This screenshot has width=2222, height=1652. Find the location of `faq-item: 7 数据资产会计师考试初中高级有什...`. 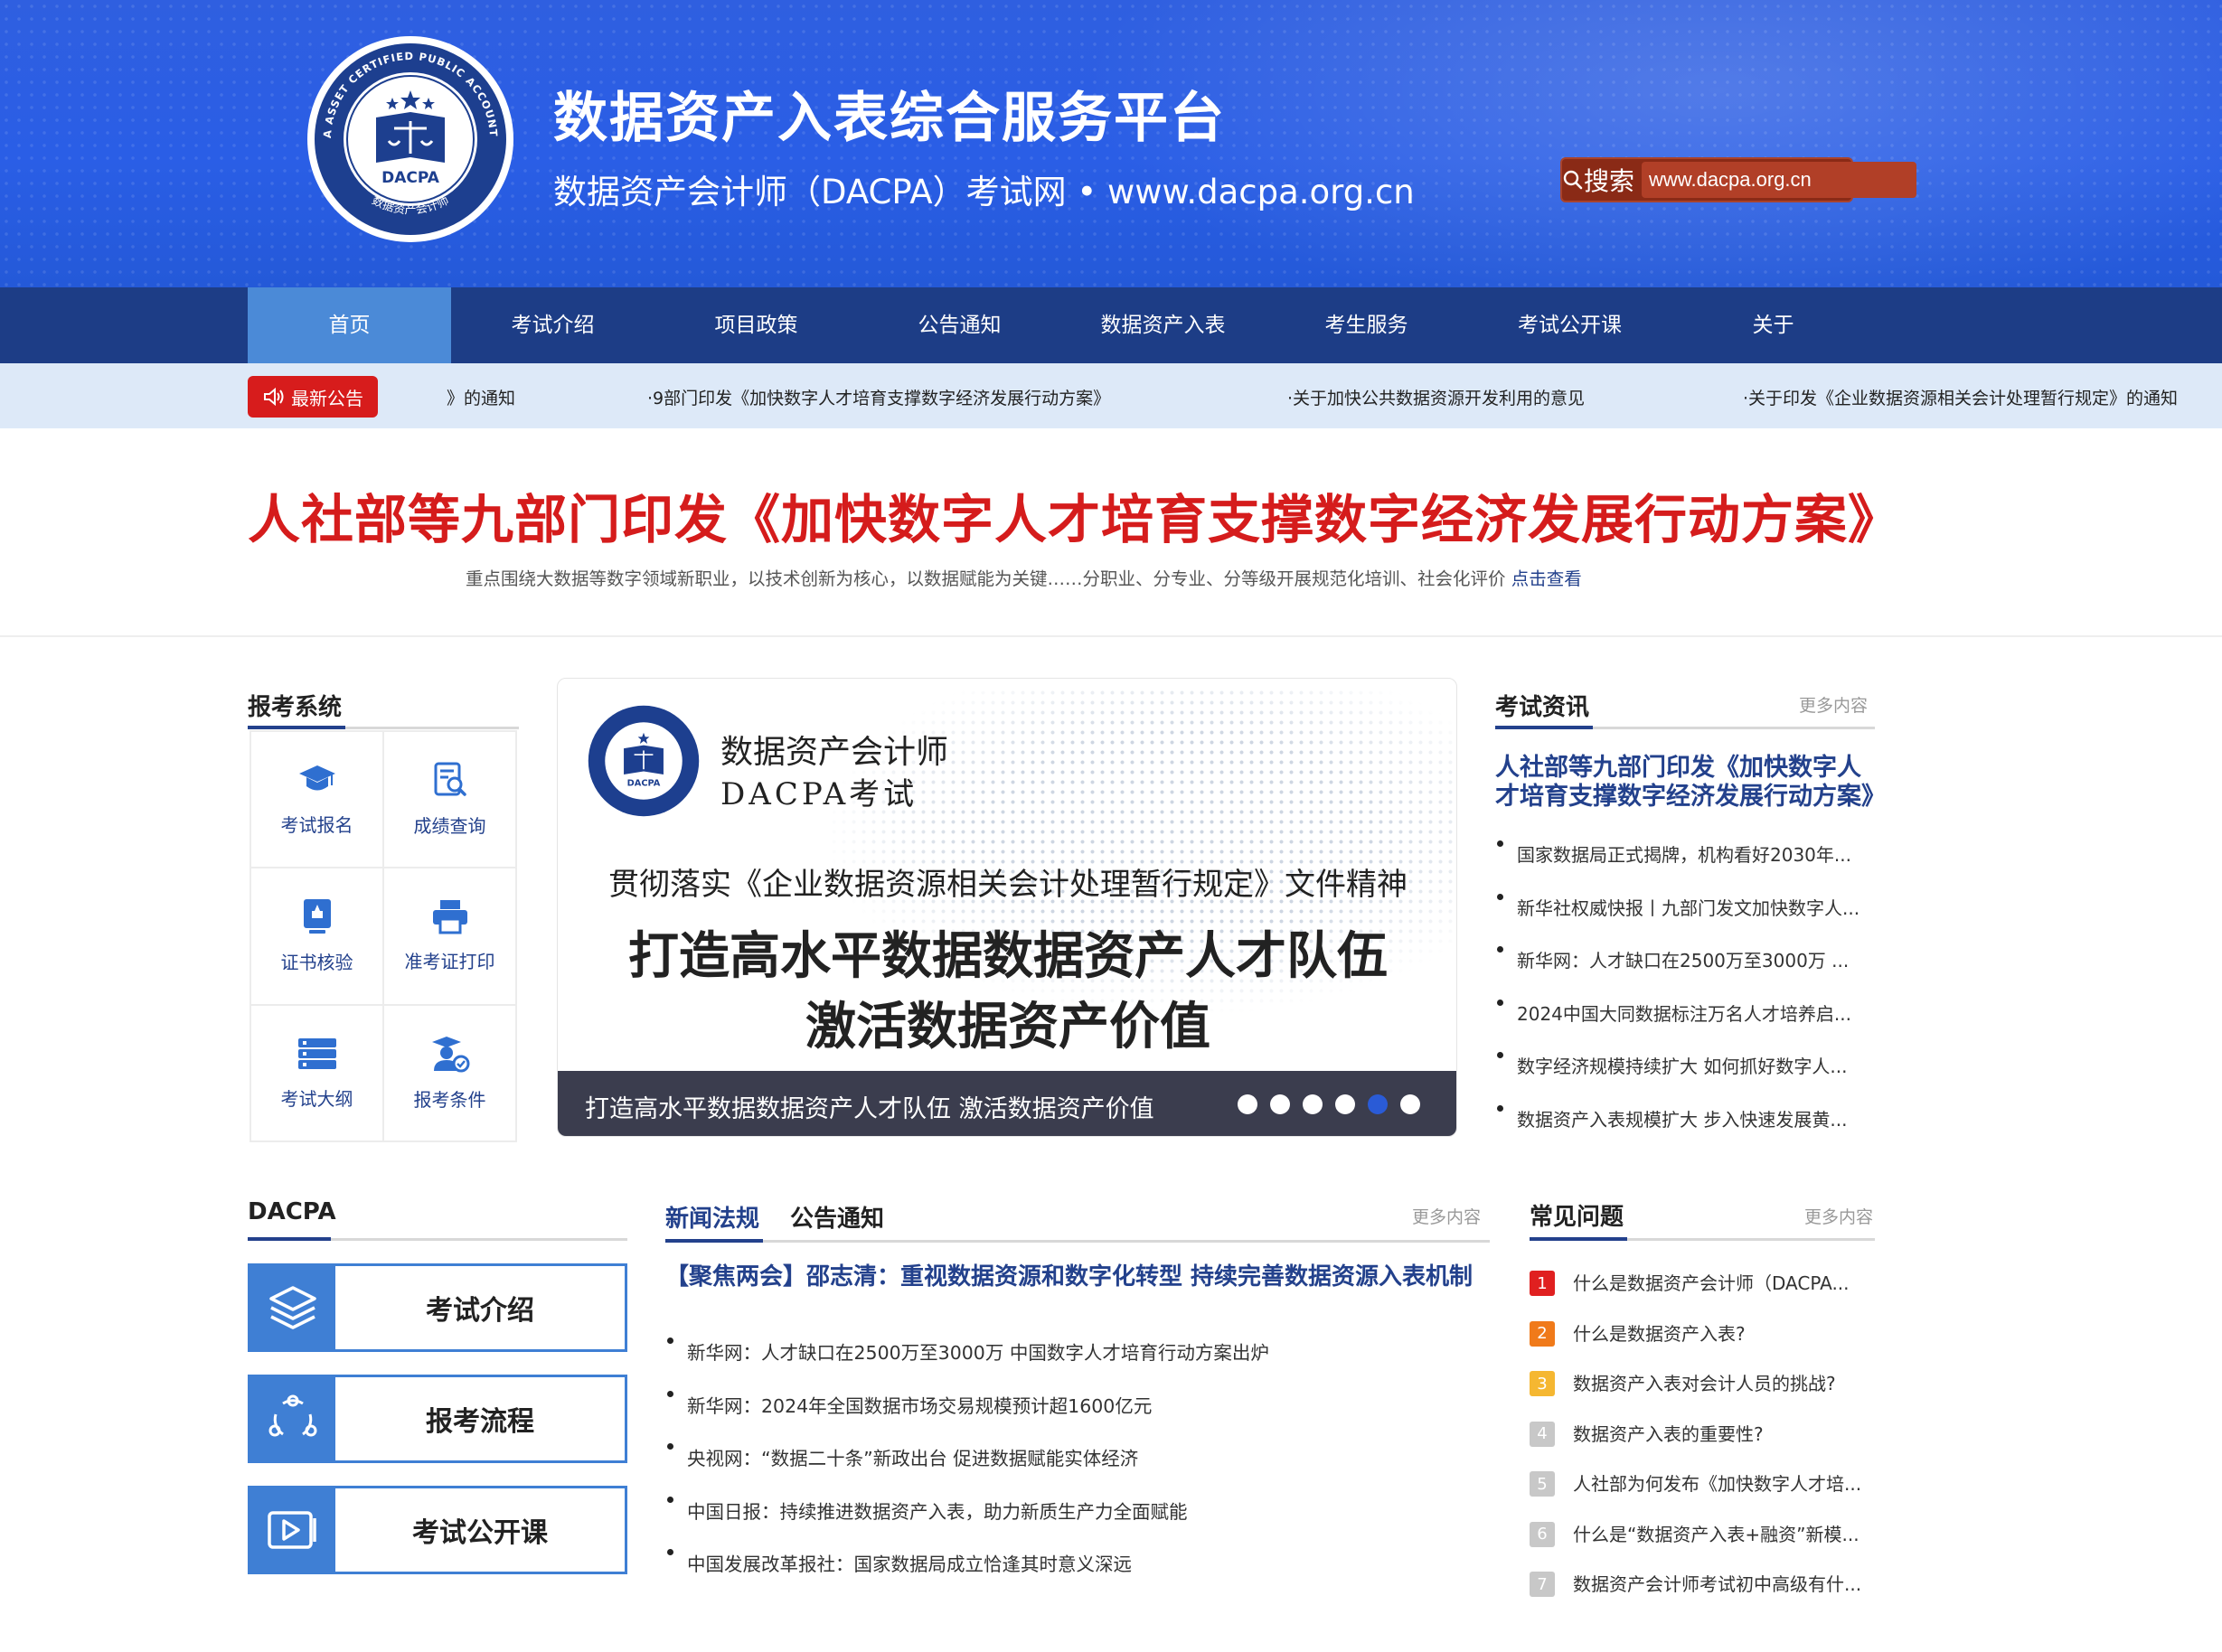

faq-item: 7 数据资产会计师考试初中高级有什... is located at coordinates (1706, 1597).